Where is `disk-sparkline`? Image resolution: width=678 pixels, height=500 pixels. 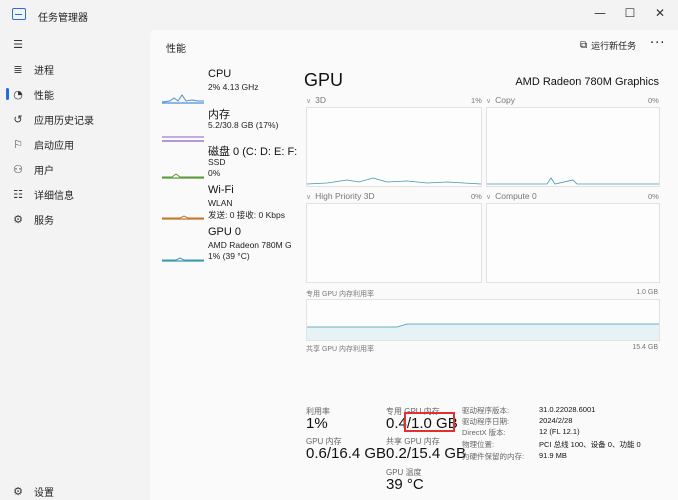 disk-sparkline is located at coordinates (183, 176).